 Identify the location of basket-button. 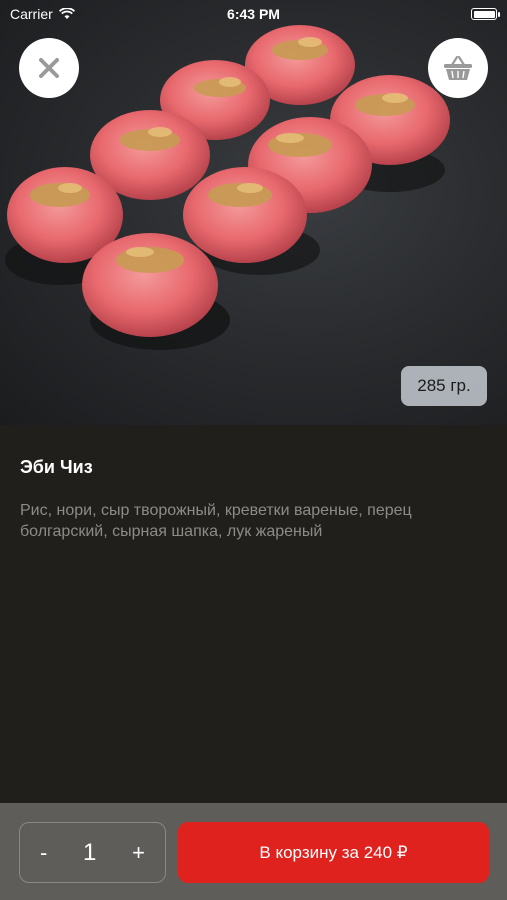
(458, 68).